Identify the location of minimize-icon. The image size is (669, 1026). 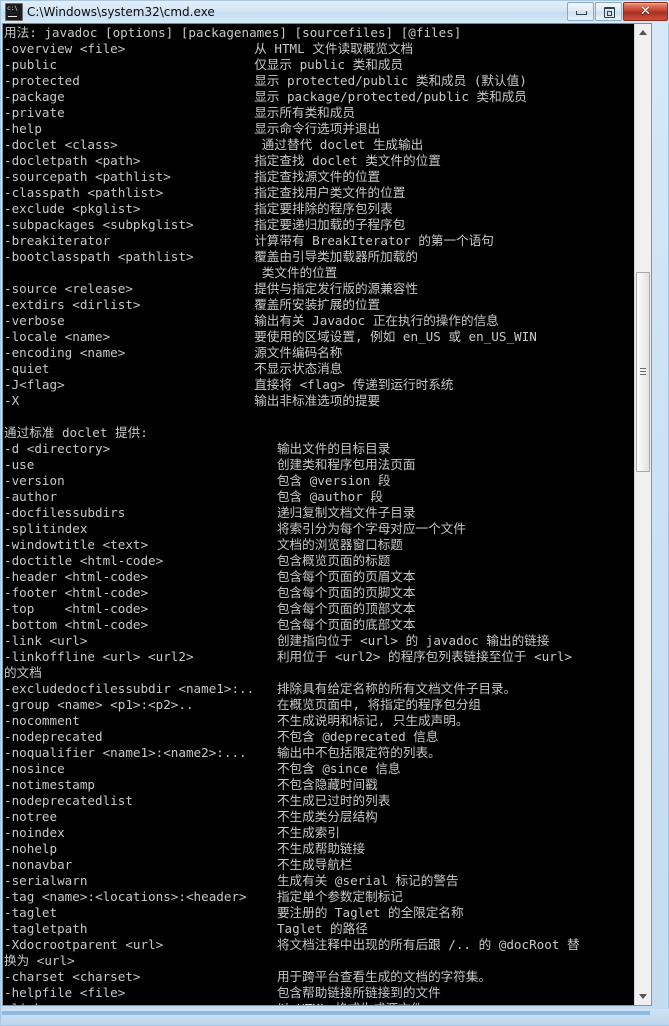
(581, 13).